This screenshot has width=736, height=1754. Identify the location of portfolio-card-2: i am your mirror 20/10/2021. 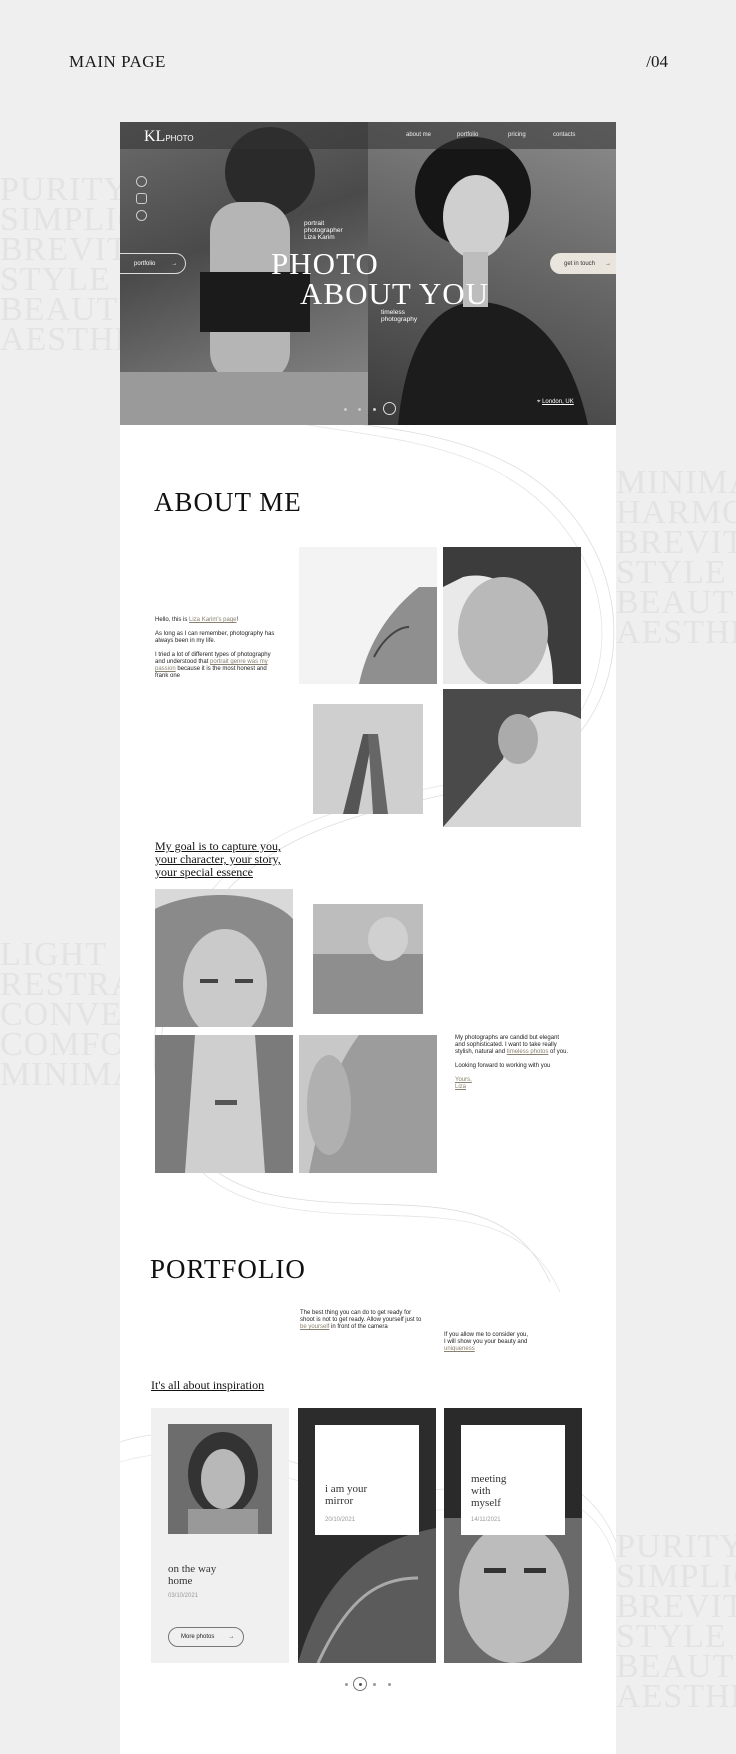
(367, 1535).